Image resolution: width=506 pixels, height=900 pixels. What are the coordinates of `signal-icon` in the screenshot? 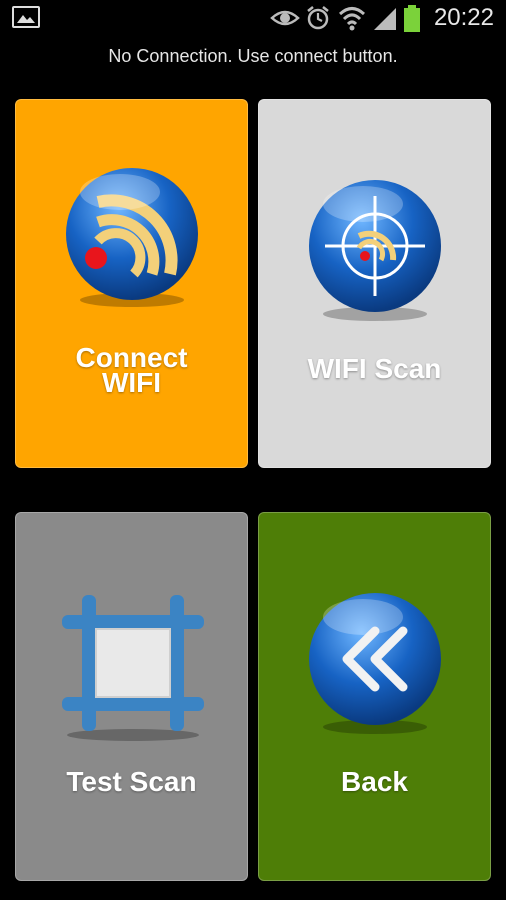 It's located at (385, 19).